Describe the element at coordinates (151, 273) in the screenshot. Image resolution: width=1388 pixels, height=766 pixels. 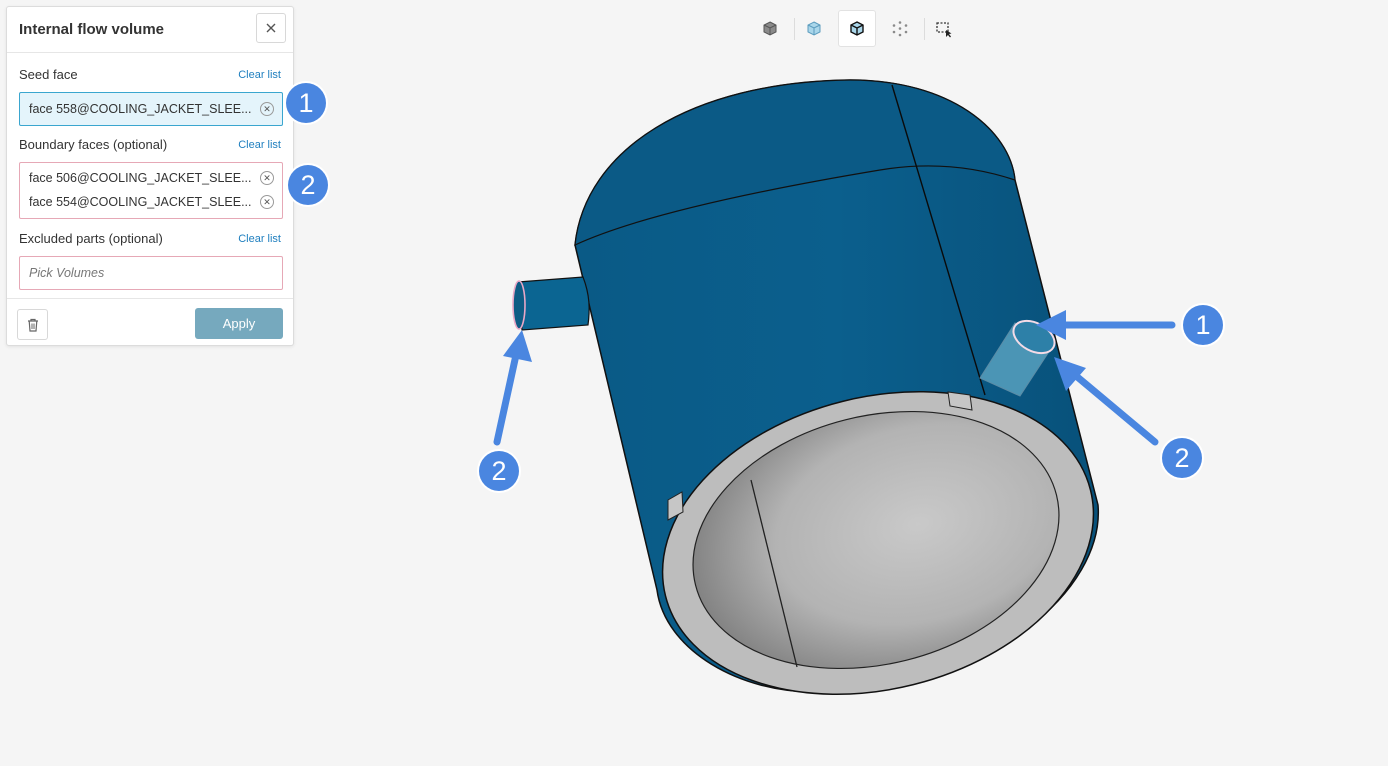
I see `excluded-parts-field: Pick Volumes` at that location.